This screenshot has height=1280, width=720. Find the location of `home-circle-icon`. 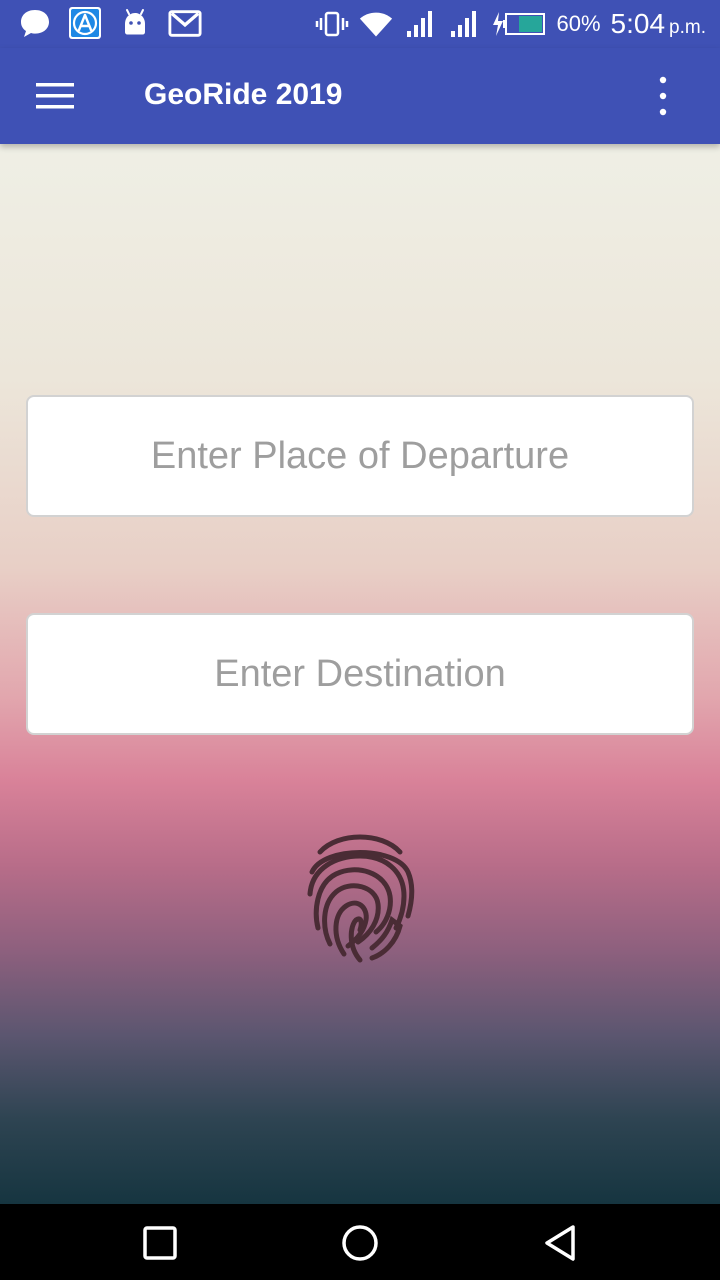

home-circle-icon is located at coordinates (360, 1243).